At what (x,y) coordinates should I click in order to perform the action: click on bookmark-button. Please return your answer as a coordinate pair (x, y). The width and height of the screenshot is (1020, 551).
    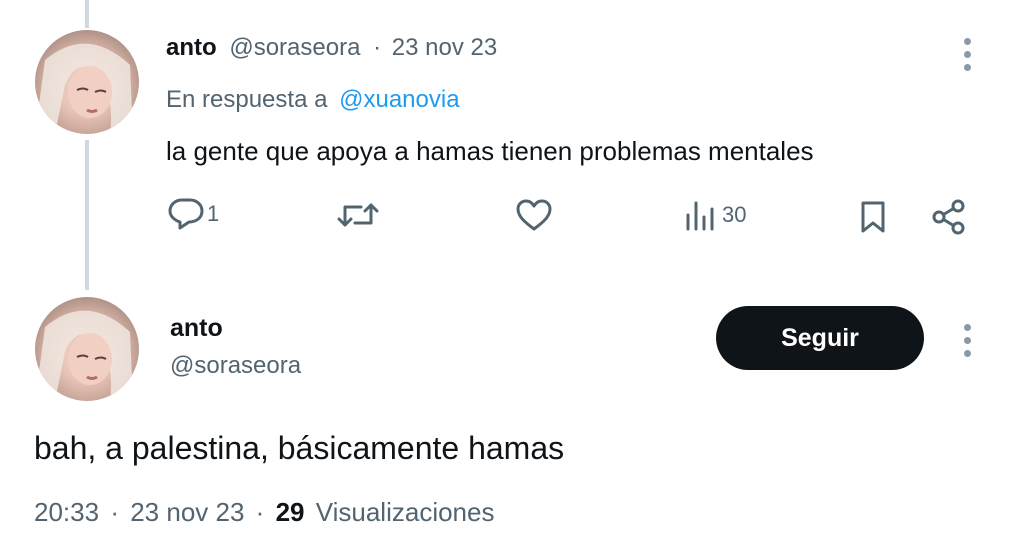
    Looking at the image, I should click on (873, 217).